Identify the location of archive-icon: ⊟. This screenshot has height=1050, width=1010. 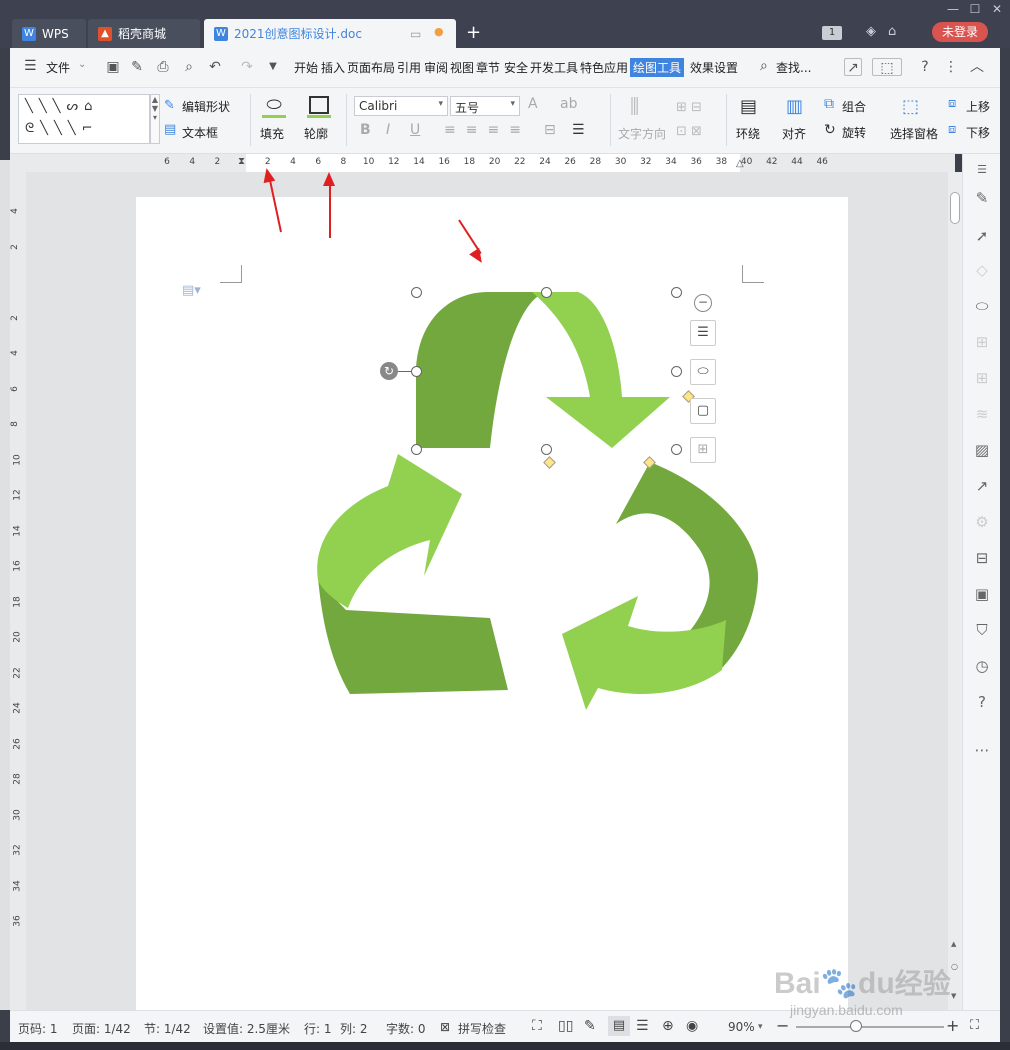
(982, 558).